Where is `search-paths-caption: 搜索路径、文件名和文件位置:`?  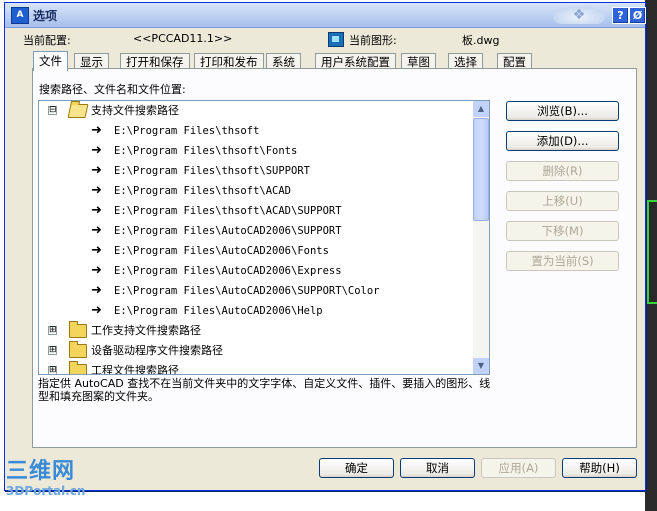
search-paths-caption: 搜索路径、文件名和文件位置: is located at coordinates (112, 89).